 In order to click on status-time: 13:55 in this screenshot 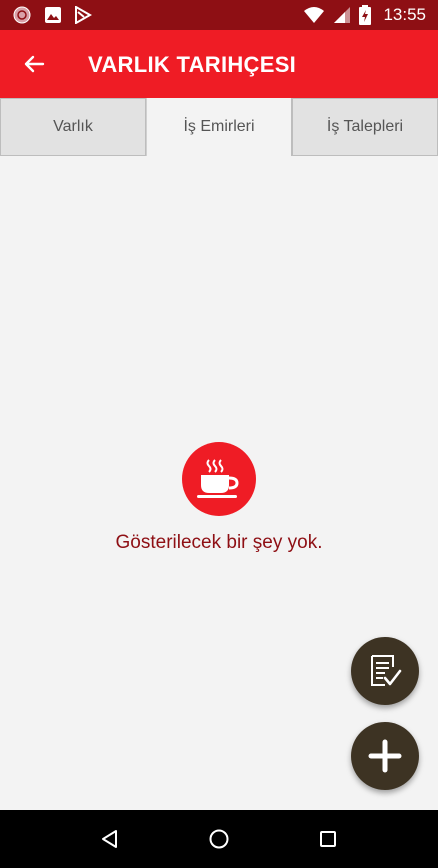, I will do `click(404, 14)`.